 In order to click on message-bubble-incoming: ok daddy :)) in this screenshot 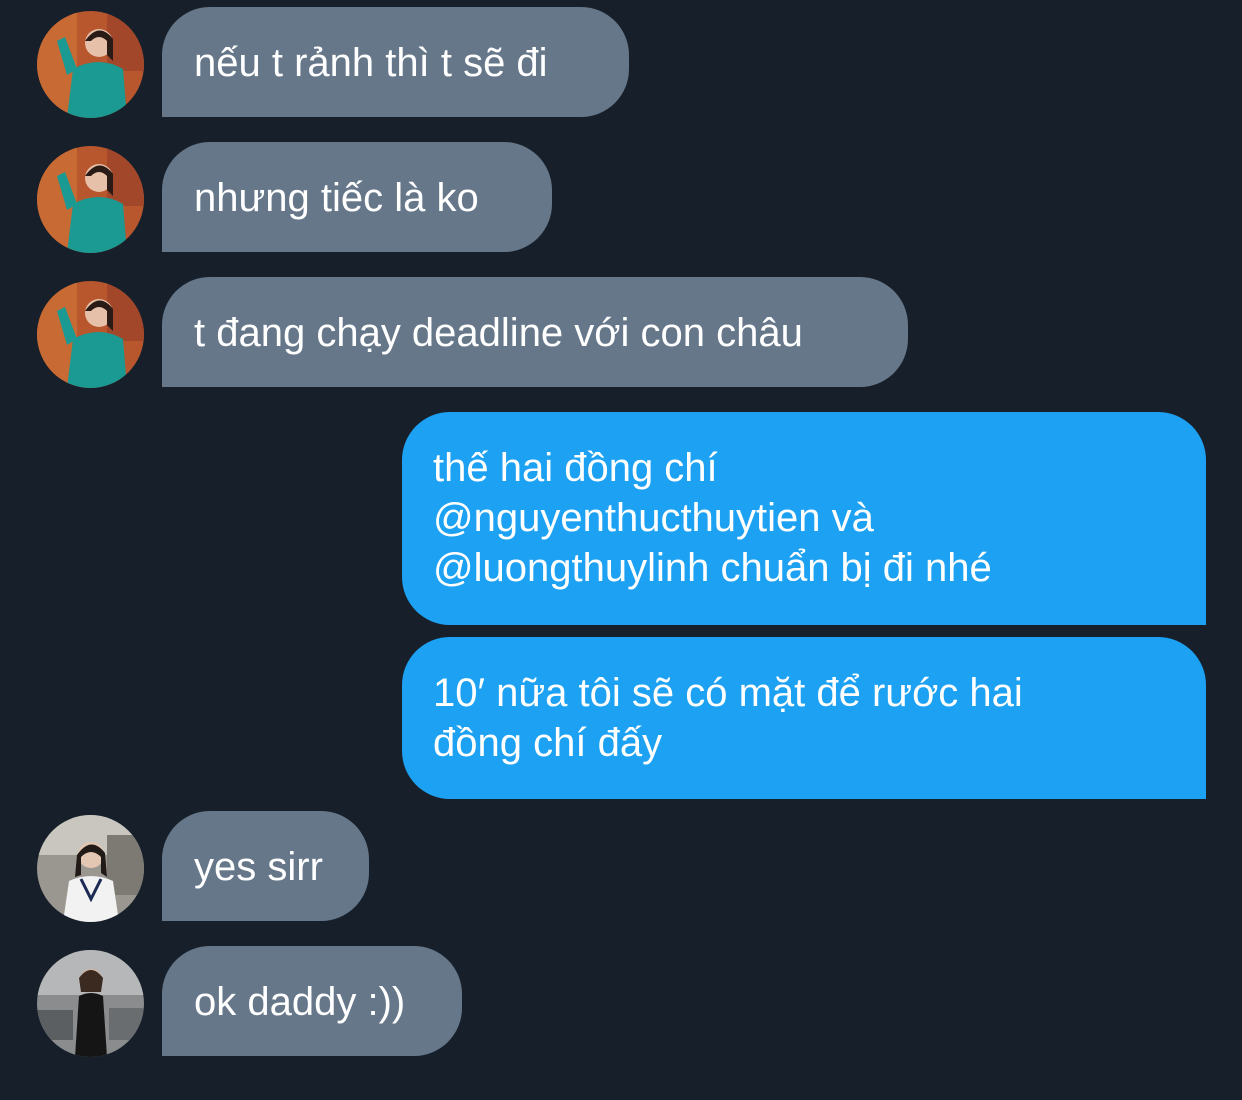, I will do `click(312, 1001)`.